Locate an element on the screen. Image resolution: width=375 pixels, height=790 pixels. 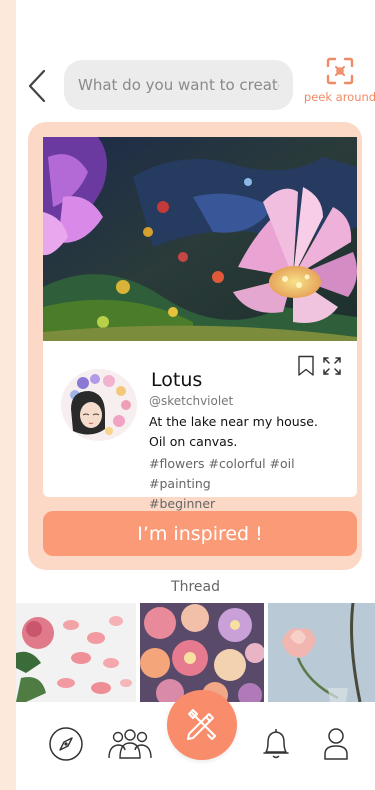
thread-label: Thread is located at coordinates (195, 587).